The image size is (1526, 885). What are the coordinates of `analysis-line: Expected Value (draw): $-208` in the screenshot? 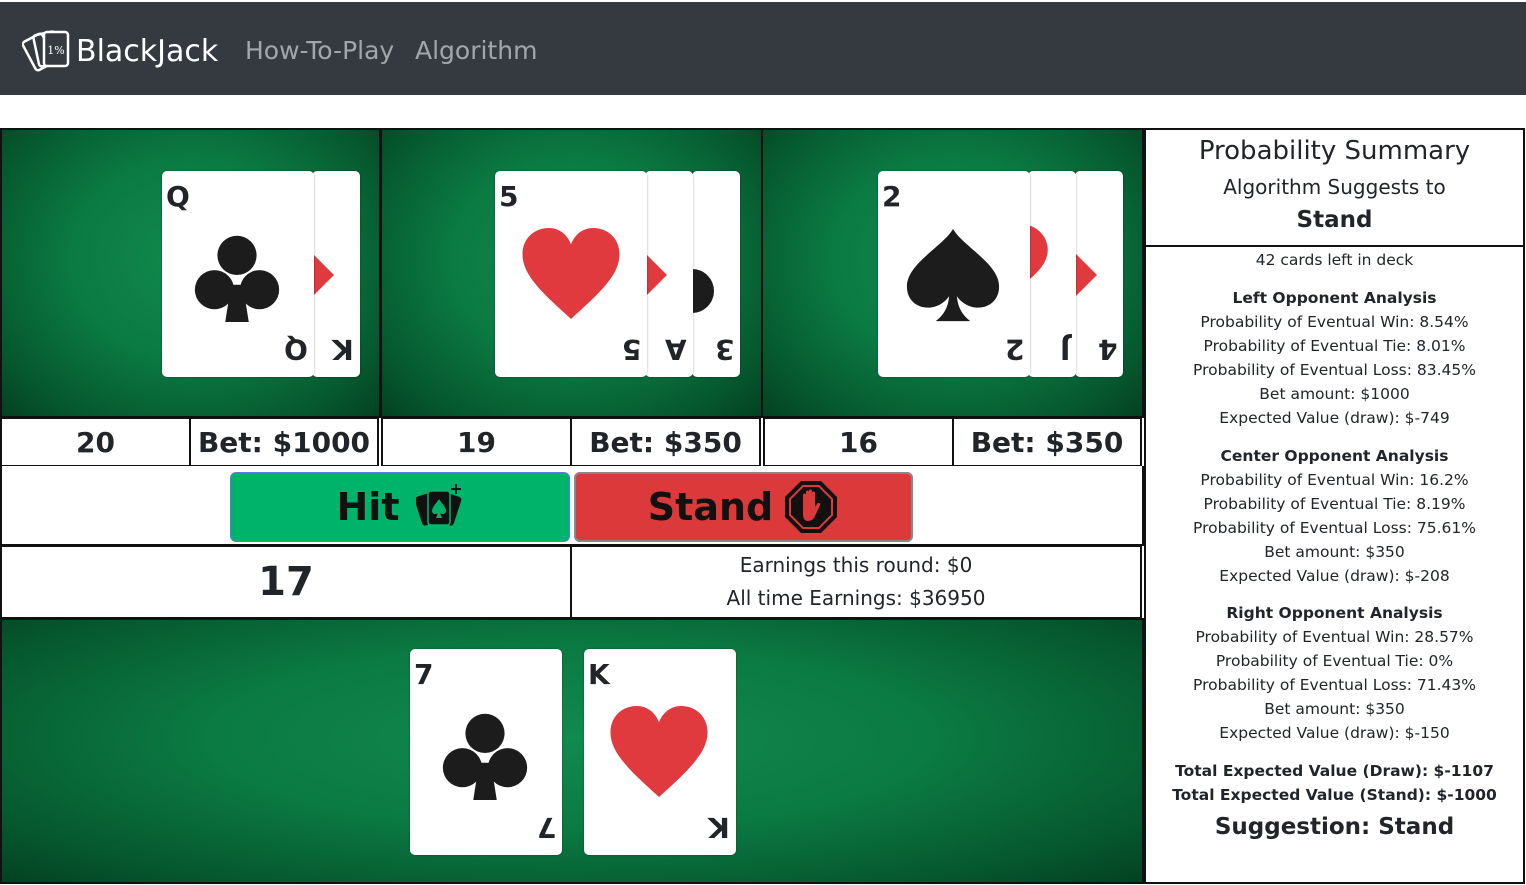 It's located at (1334, 576).